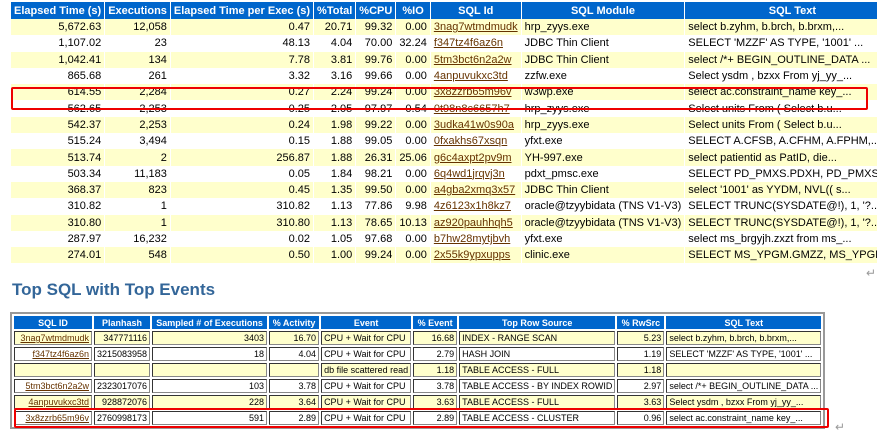 The width and height of the screenshot is (877, 436). I want to click on sql-id-link: a4gba2xmq3x57, so click(474, 190).